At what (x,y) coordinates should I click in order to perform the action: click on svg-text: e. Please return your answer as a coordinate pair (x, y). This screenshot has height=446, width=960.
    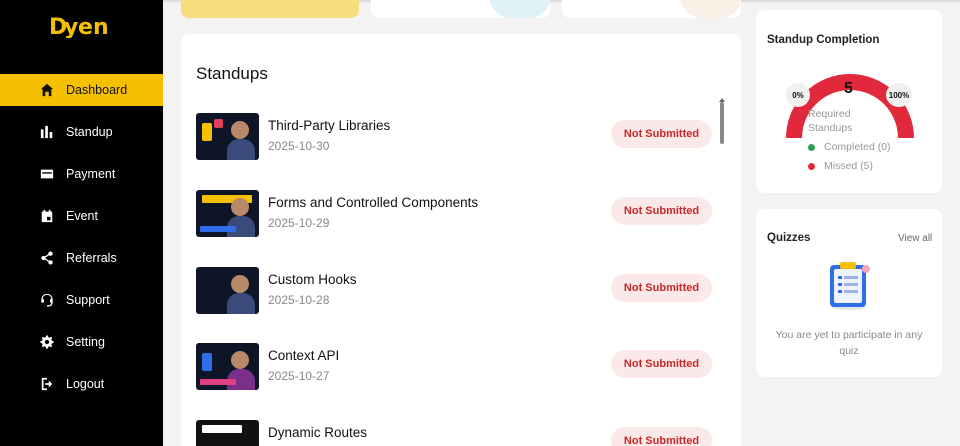
    Looking at the image, I should click on (85, 26).